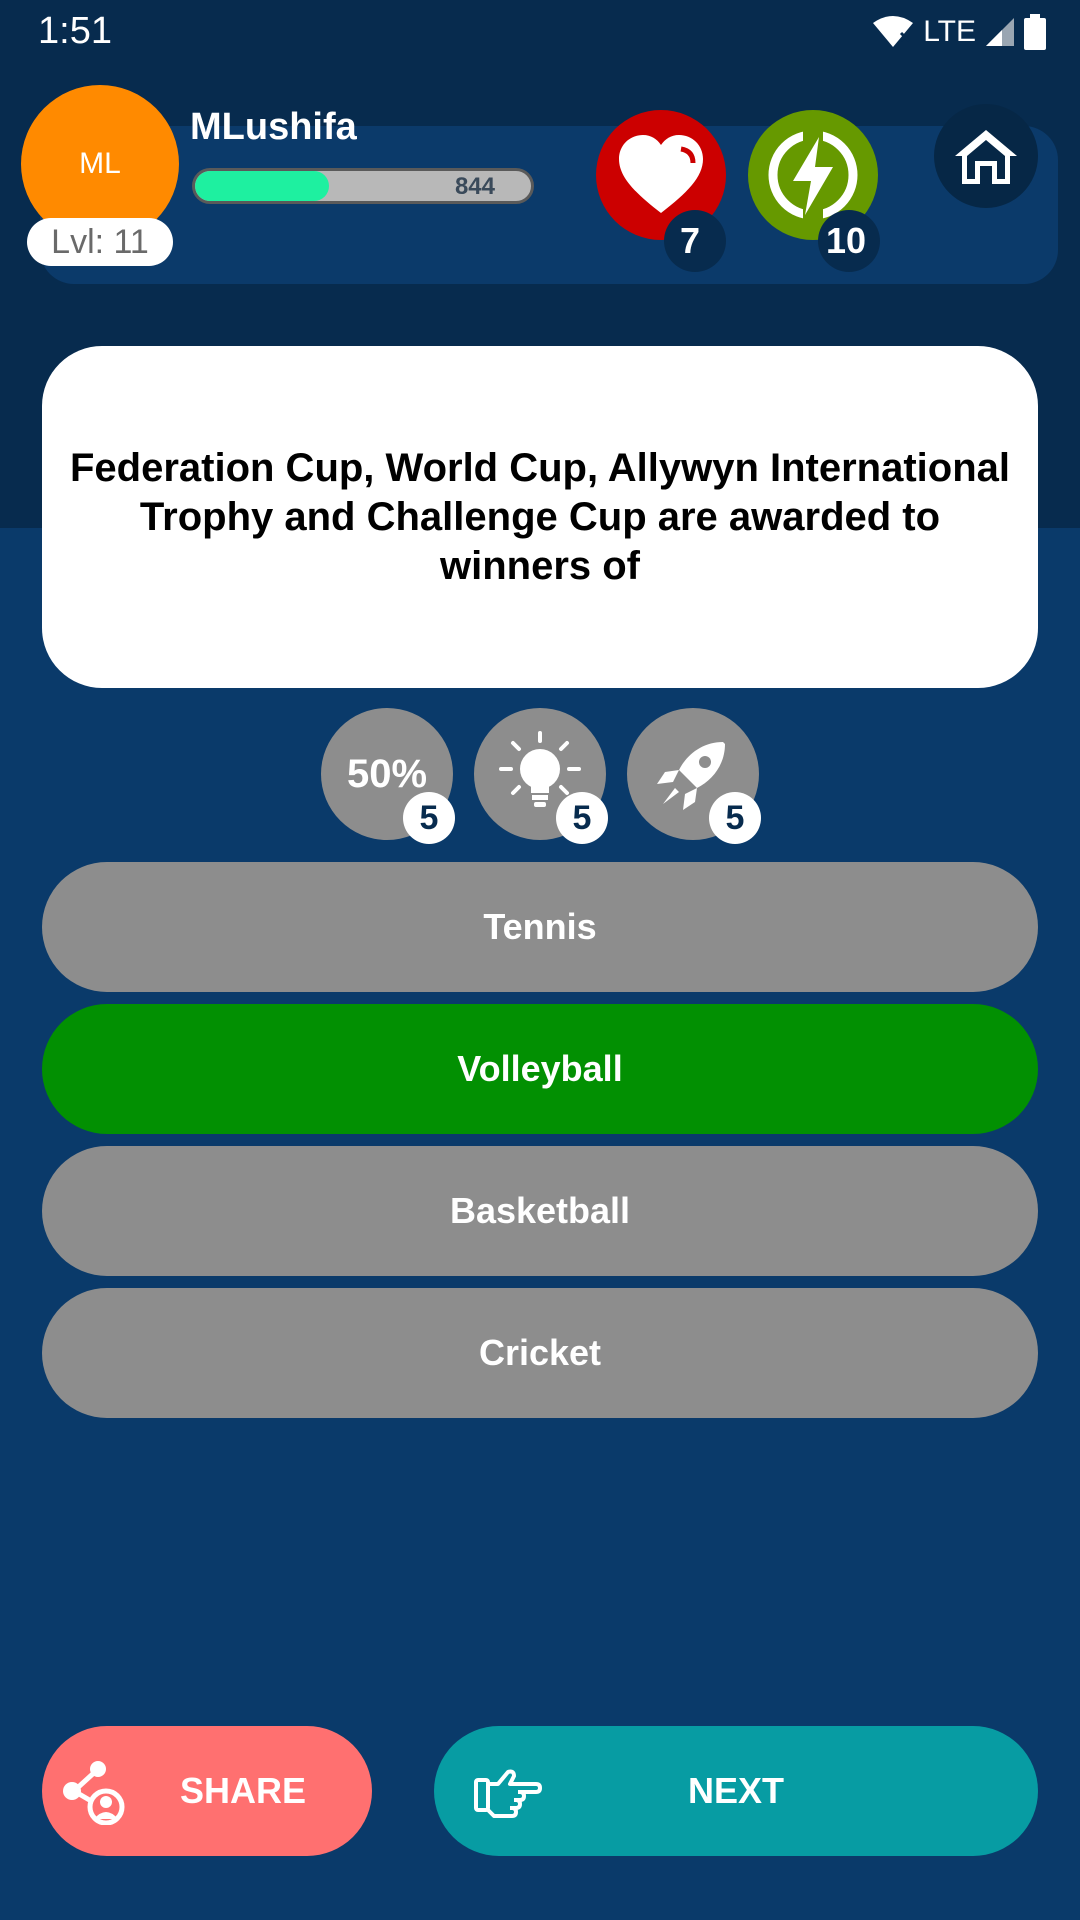  Describe the element at coordinates (893, 31) in the screenshot. I see `wifi-icon` at that location.